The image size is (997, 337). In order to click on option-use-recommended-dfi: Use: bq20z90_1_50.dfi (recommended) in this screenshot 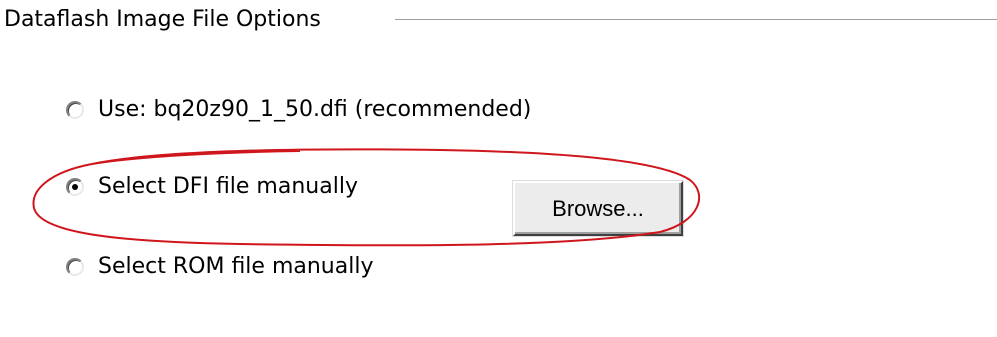, I will do `click(298, 110)`.